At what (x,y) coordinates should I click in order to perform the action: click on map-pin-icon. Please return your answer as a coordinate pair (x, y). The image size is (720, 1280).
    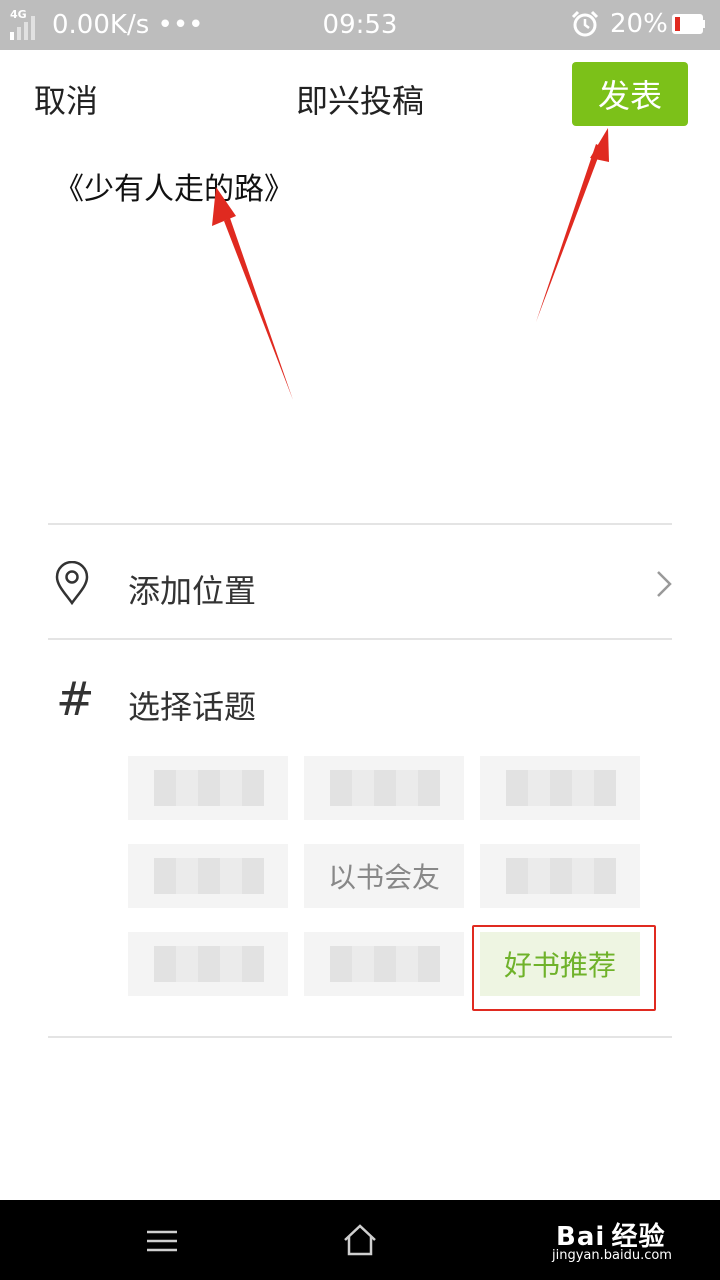
    Looking at the image, I should click on (72, 583).